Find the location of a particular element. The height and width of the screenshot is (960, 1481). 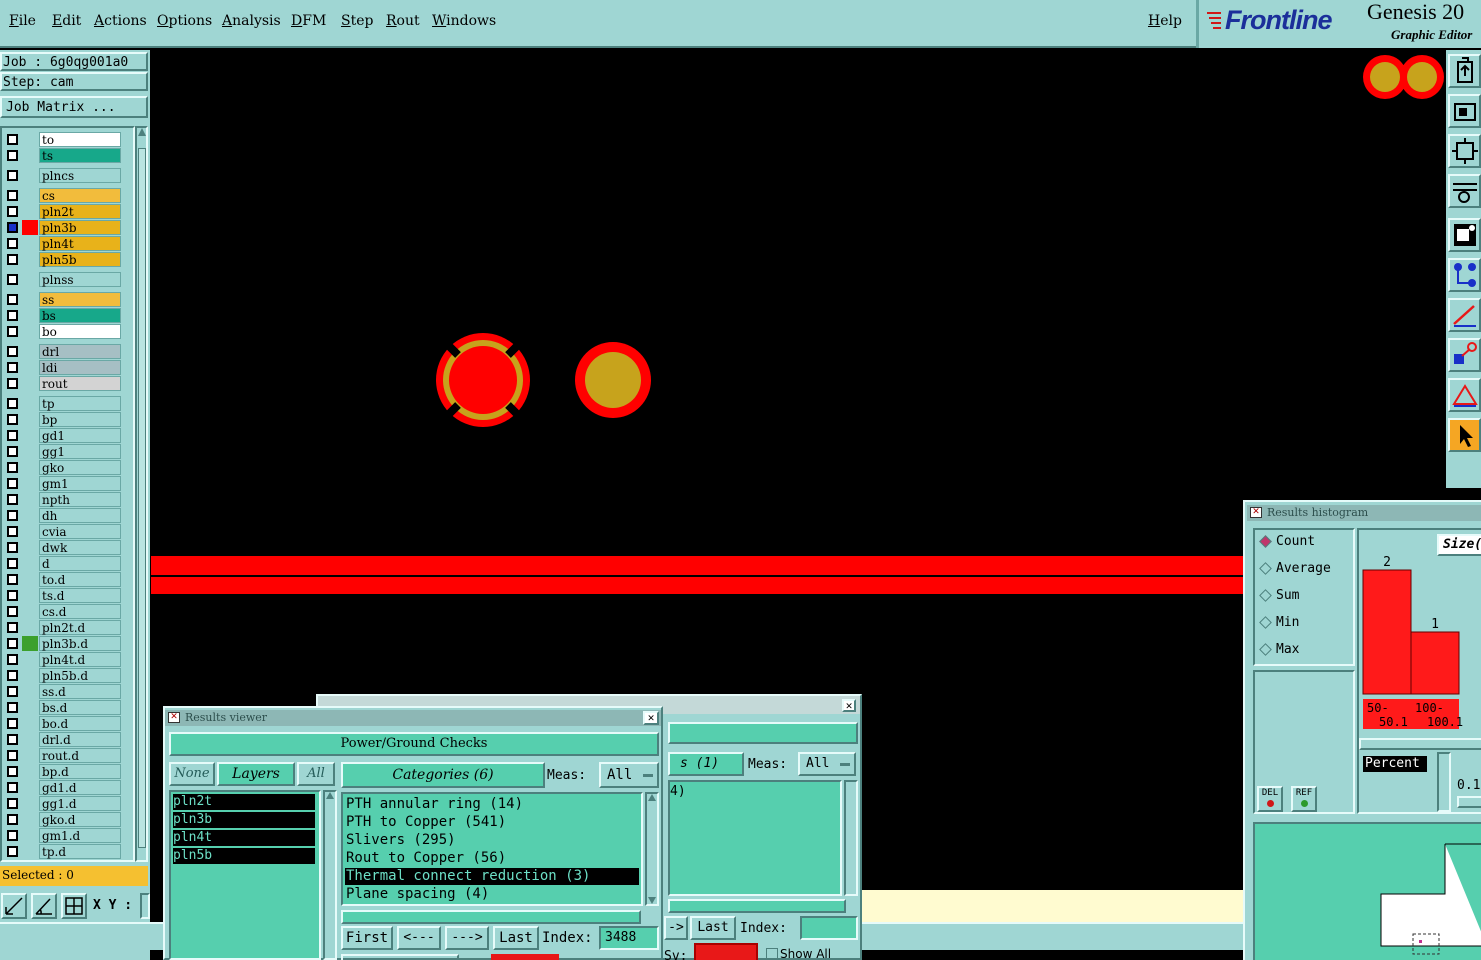

category-item: PTH annular ring (14) is located at coordinates (492, 804).